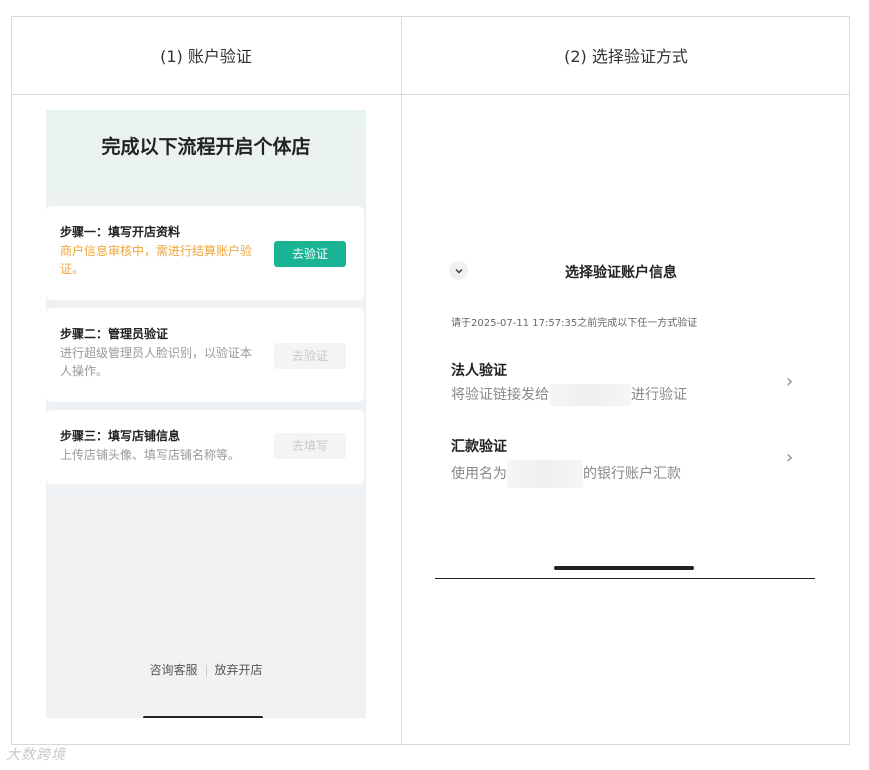 The height and width of the screenshot is (770, 869). Describe the element at coordinates (156, 260) in the screenshot. I see `step-1-desc: 商户信息审核中，需进行结算账户验证。` at that location.